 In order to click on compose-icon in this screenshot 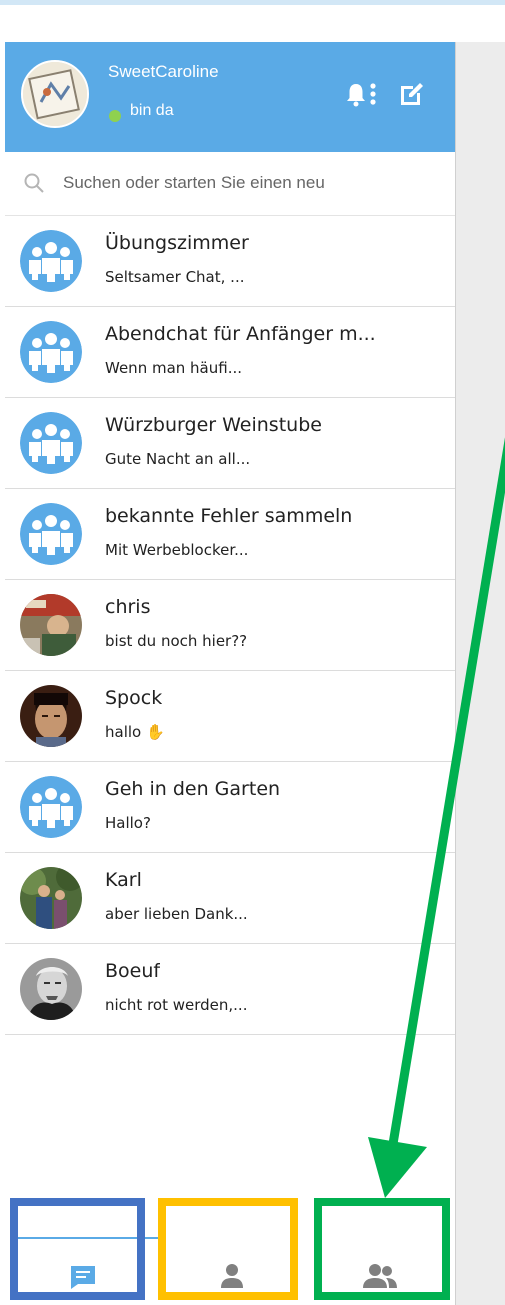, I will do `click(412, 94)`.